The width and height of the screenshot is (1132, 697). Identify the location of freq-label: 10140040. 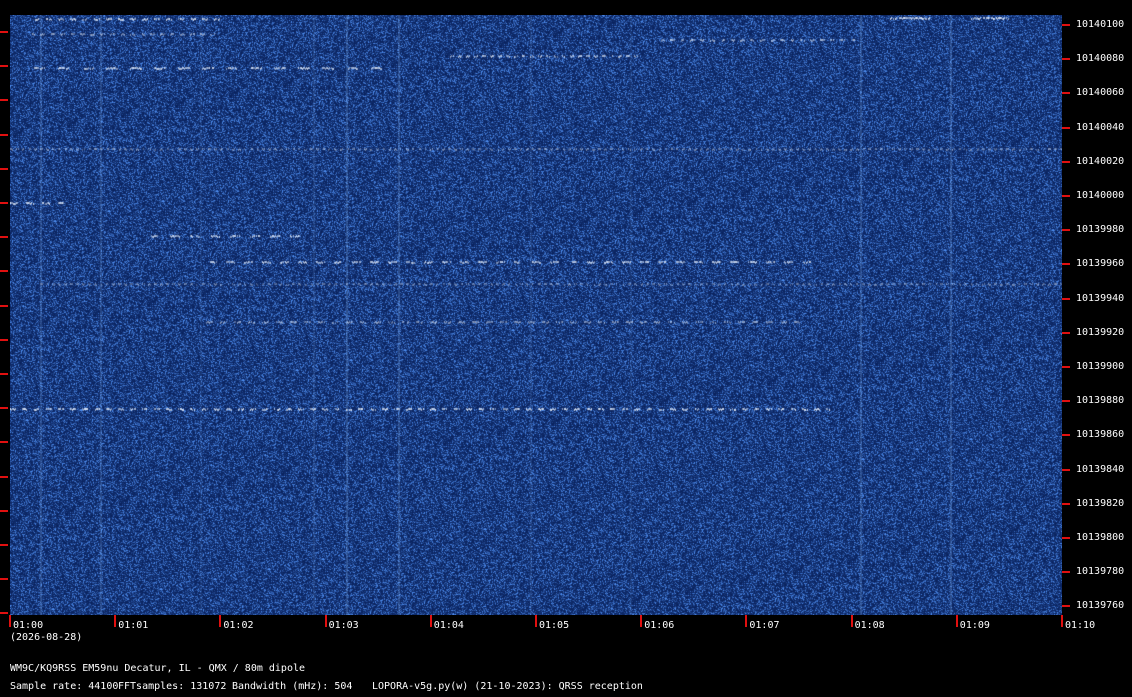
(1100, 127).